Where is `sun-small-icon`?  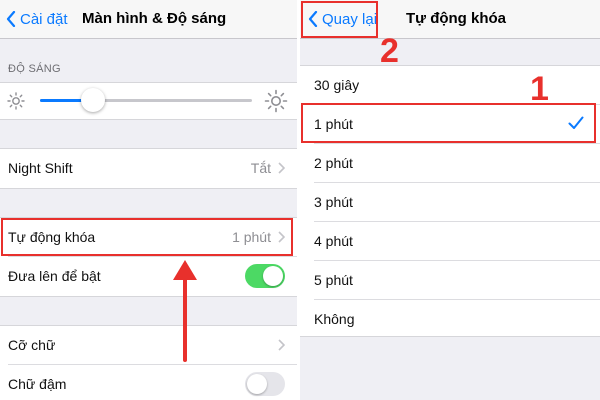 sun-small-icon is located at coordinates (16, 101).